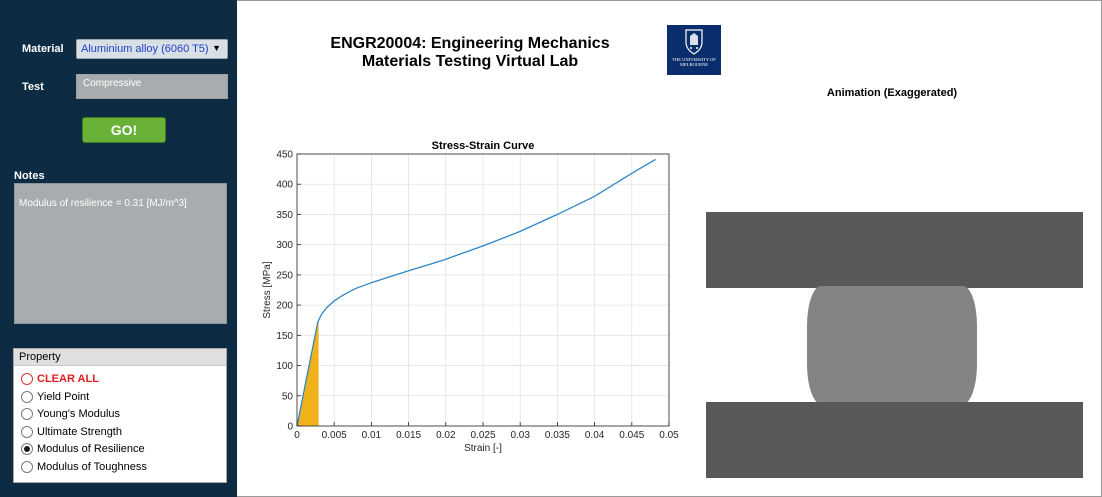  I want to click on property-option-label: Ultimate Strength, so click(79, 432).